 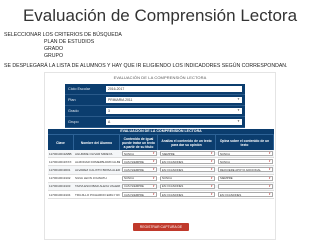 I want to click on filter-row-grado: Grado 3 ▼, so click(x=155, y=111).